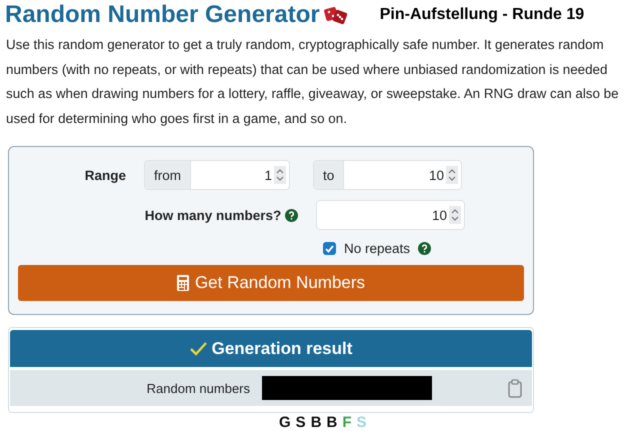  I want to click on to-field: to 10, so click(387, 175).